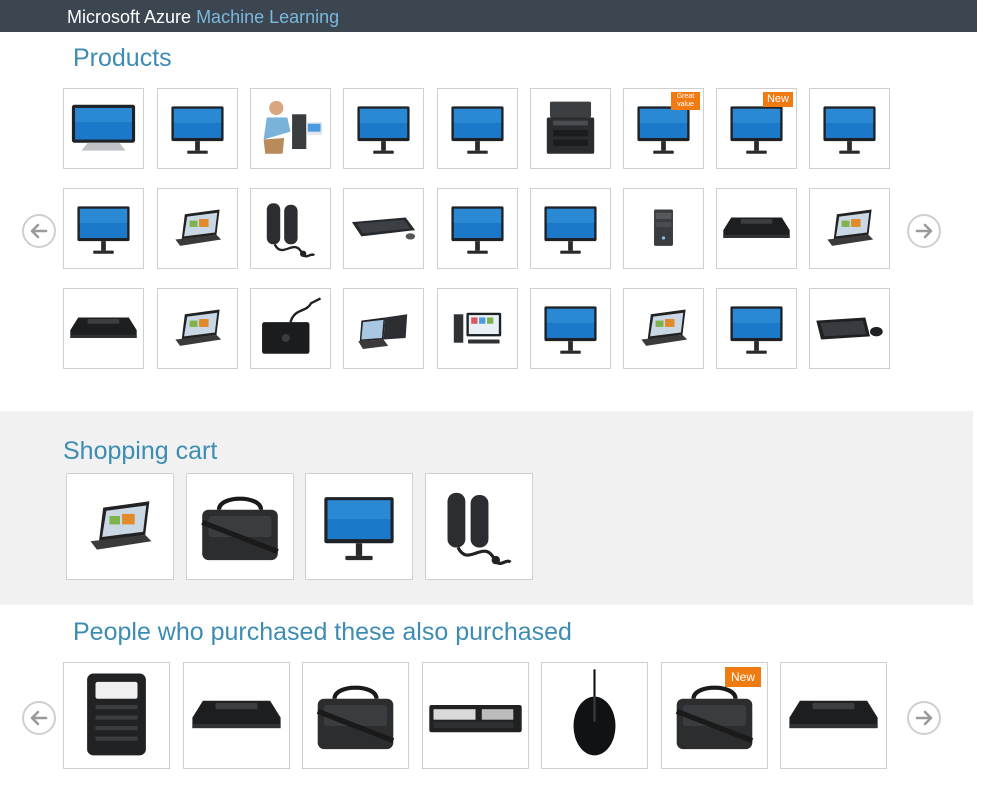 The height and width of the screenshot is (803, 983). Describe the element at coordinates (594, 712) in the screenshot. I see `mouse-icon` at that location.